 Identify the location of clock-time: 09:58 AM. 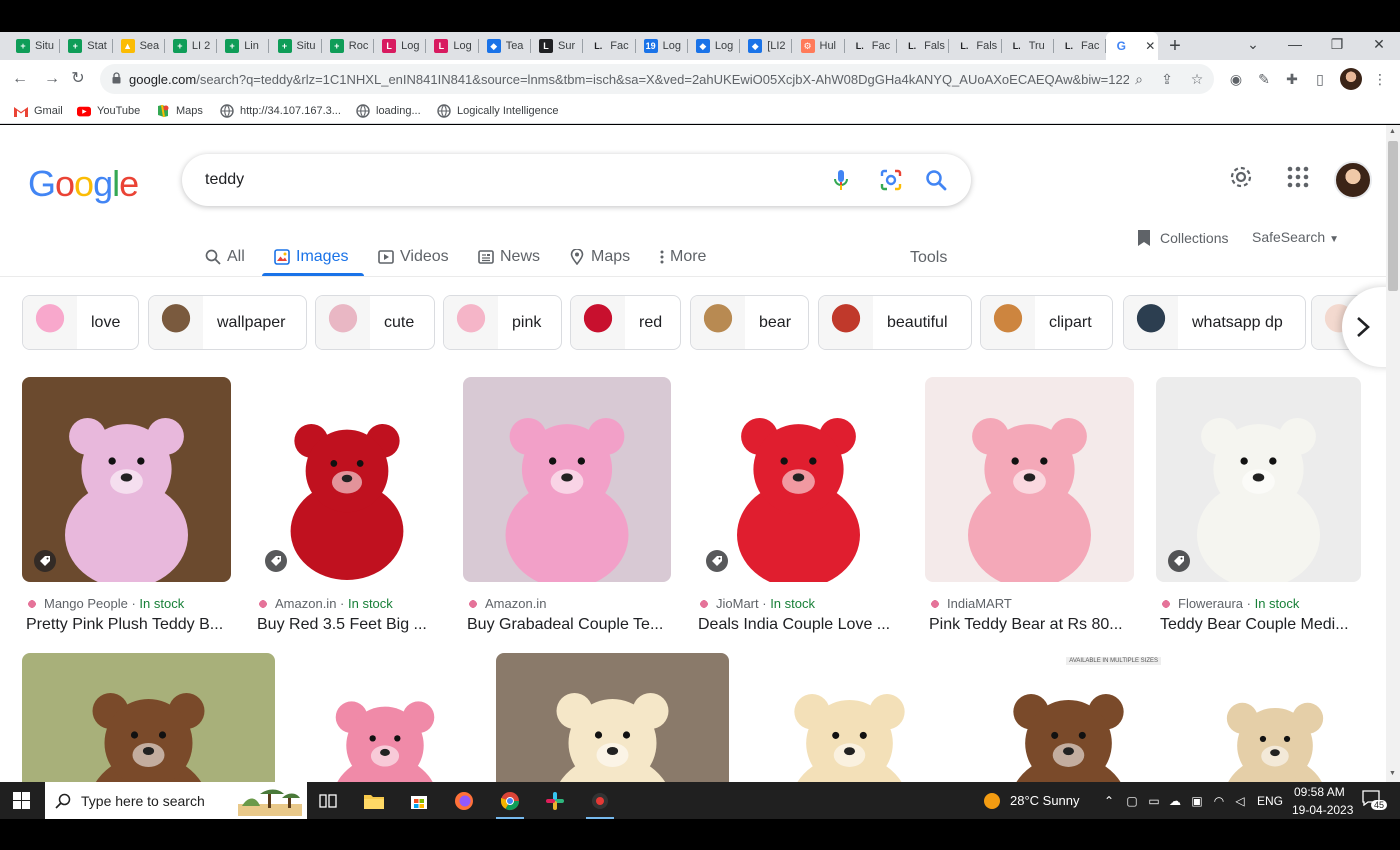
(1319, 792).